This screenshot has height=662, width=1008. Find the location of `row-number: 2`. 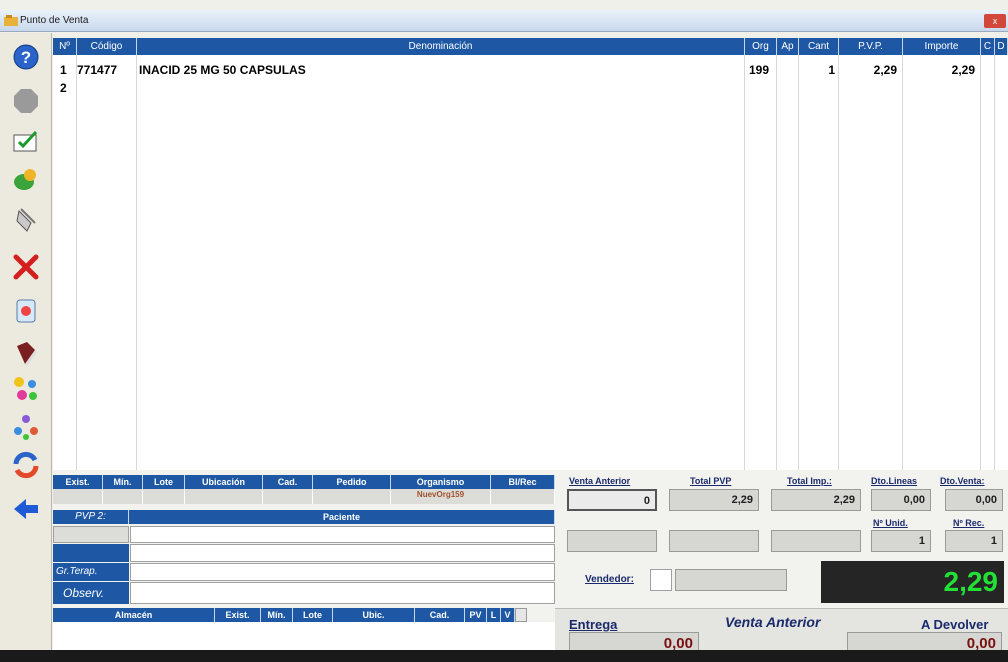

row-number: 2 is located at coordinates (63, 88).